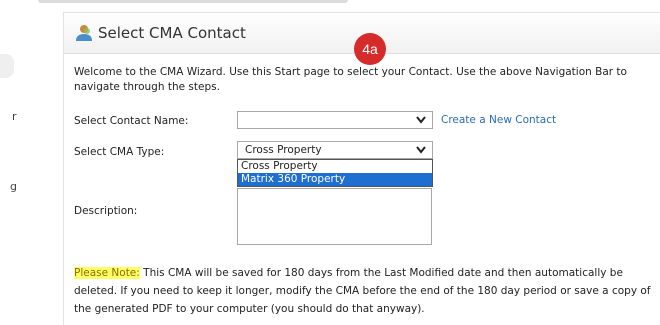 The height and width of the screenshot is (325, 660). Describe the element at coordinates (172, 33) in the screenshot. I see `page-title: Select CMA Contact` at that location.